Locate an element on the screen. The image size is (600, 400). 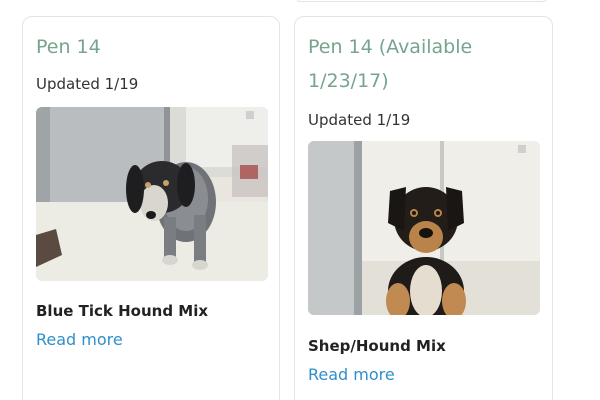
card-title: Pen 14 is located at coordinates (68, 47).